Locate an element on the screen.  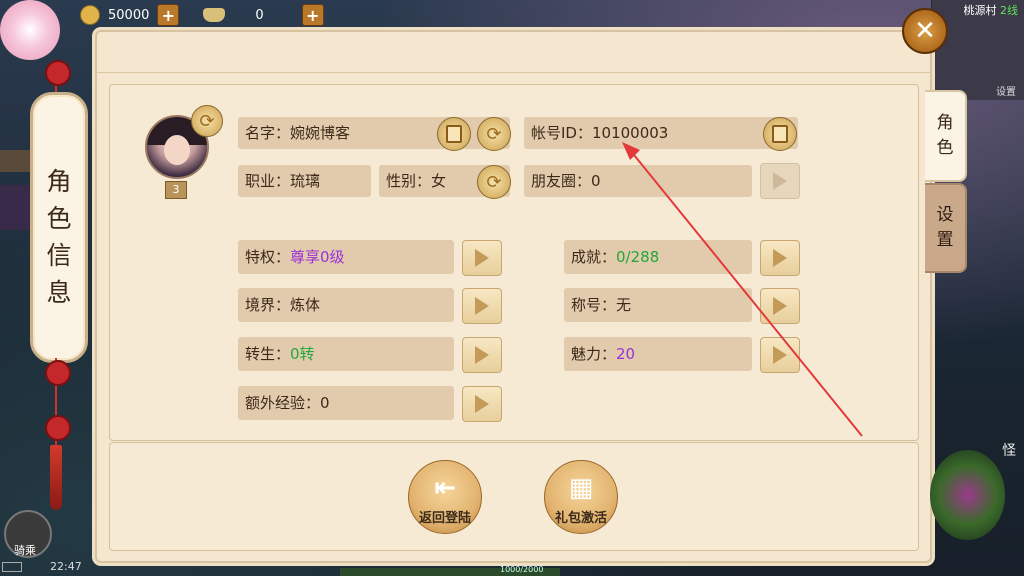
mount-label: 骑乘 is located at coordinates (25, 550).